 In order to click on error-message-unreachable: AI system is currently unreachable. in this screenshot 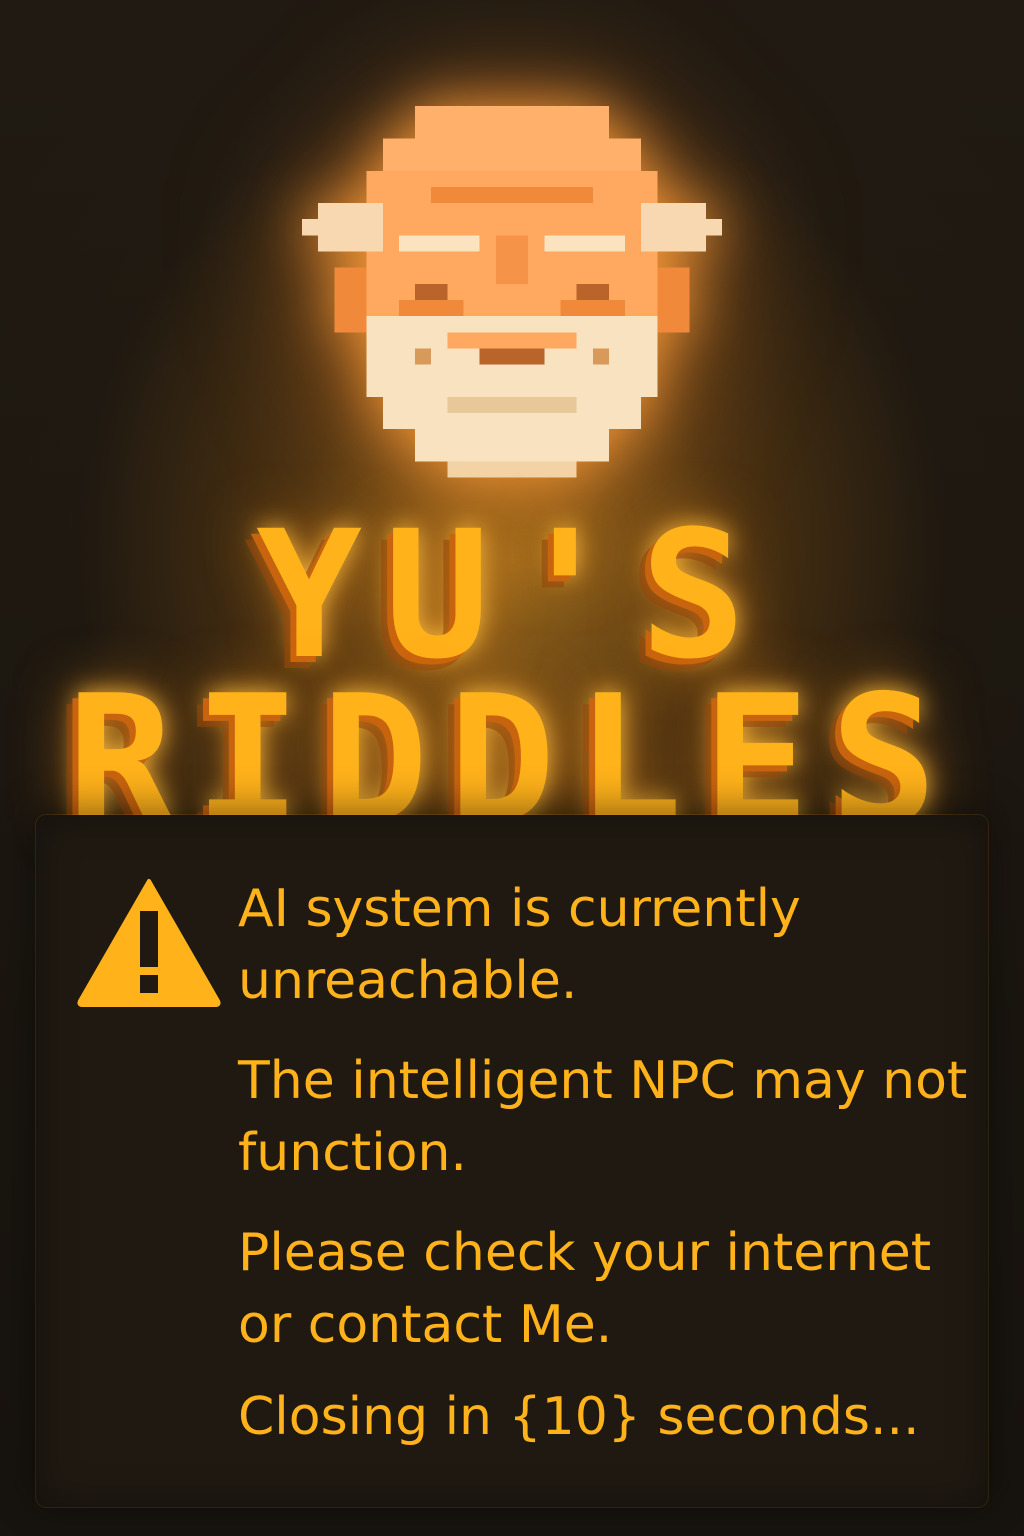, I will do `click(519, 945)`.